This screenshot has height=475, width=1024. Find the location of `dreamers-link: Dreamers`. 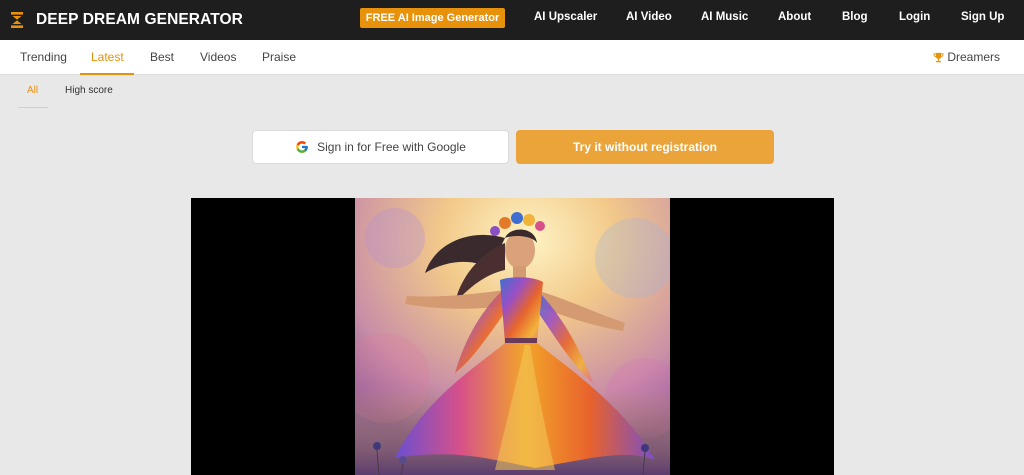

dreamers-link: Dreamers is located at coordinates (966, 57).